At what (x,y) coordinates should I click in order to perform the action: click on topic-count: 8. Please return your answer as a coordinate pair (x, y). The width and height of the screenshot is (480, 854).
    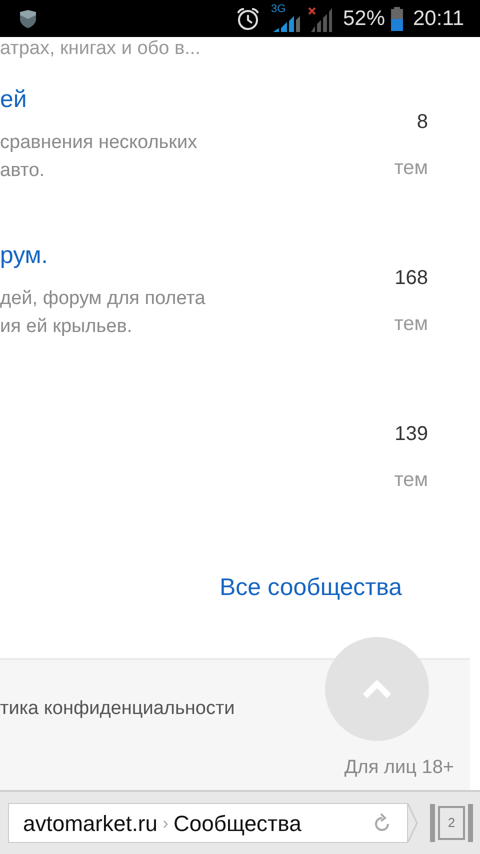
    Looking at the image, I should click on (422, 122).